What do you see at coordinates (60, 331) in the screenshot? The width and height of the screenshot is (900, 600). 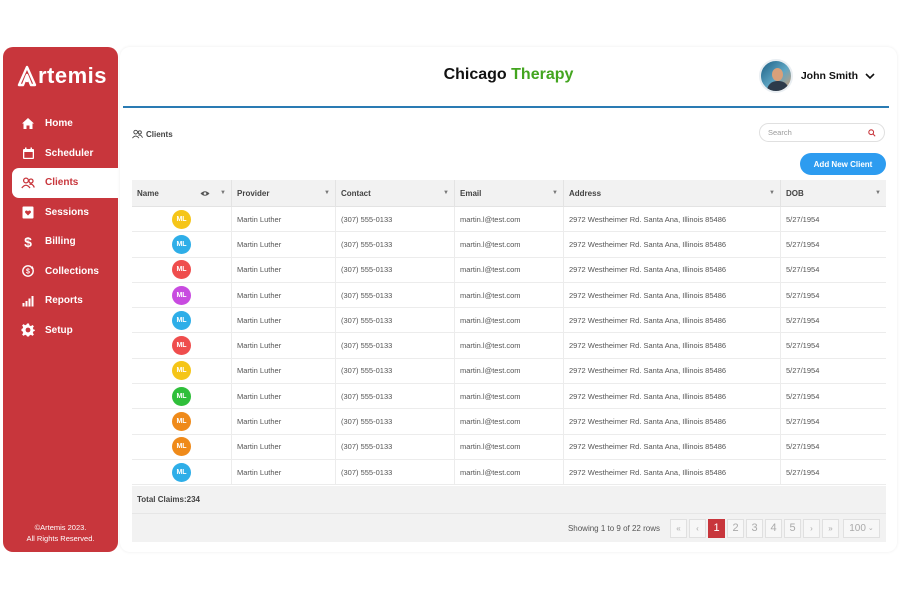 I see `sidebar-item-setup: Setup` at bounding box center [60, 331].